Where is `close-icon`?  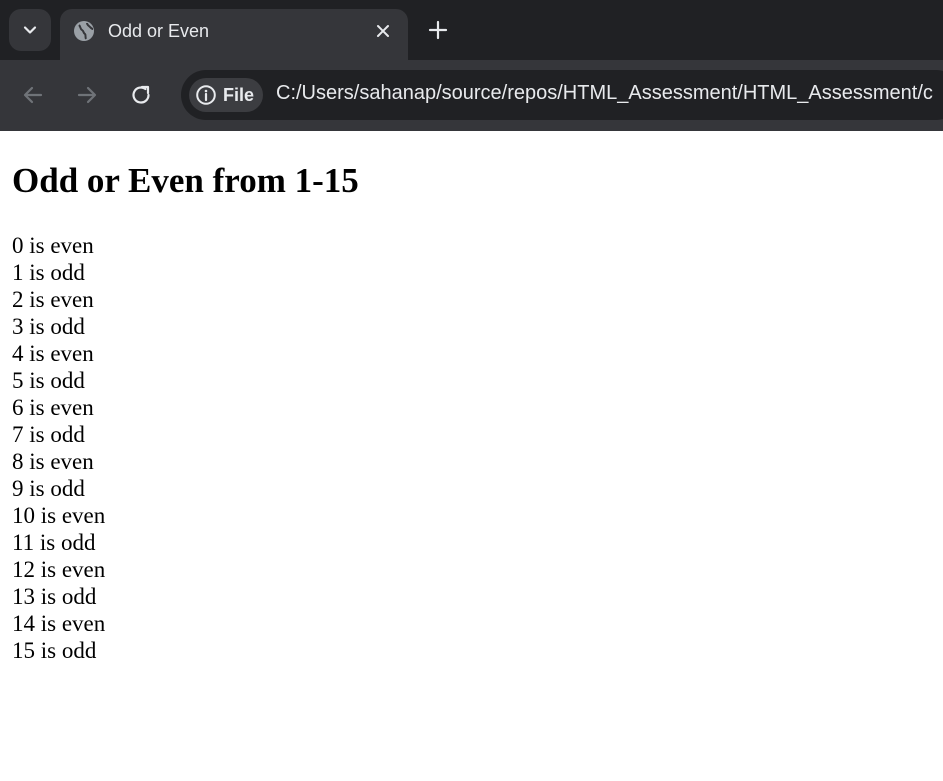
close-icon is located at coordinates (383, 31).